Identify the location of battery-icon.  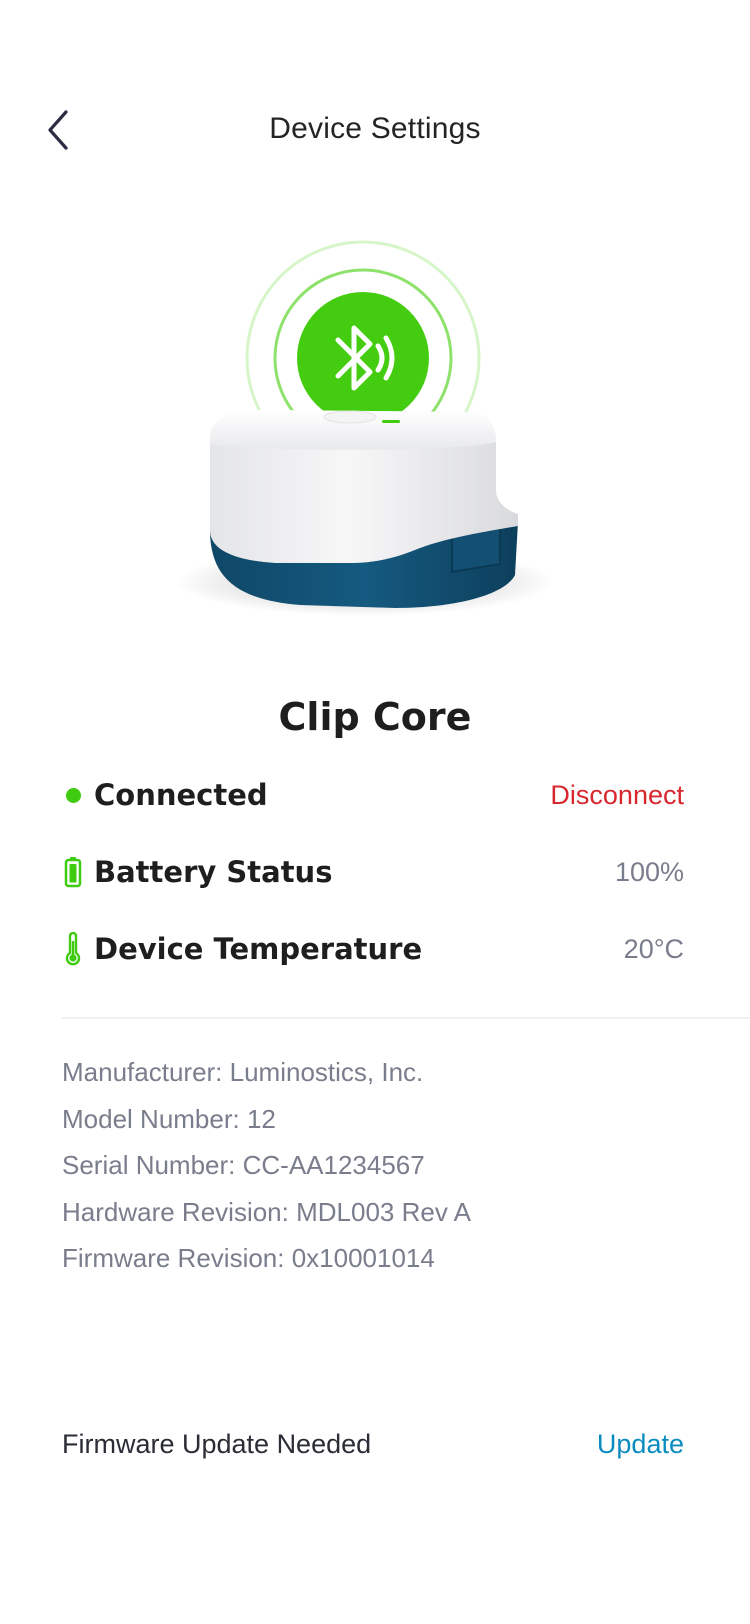
(73, 872).